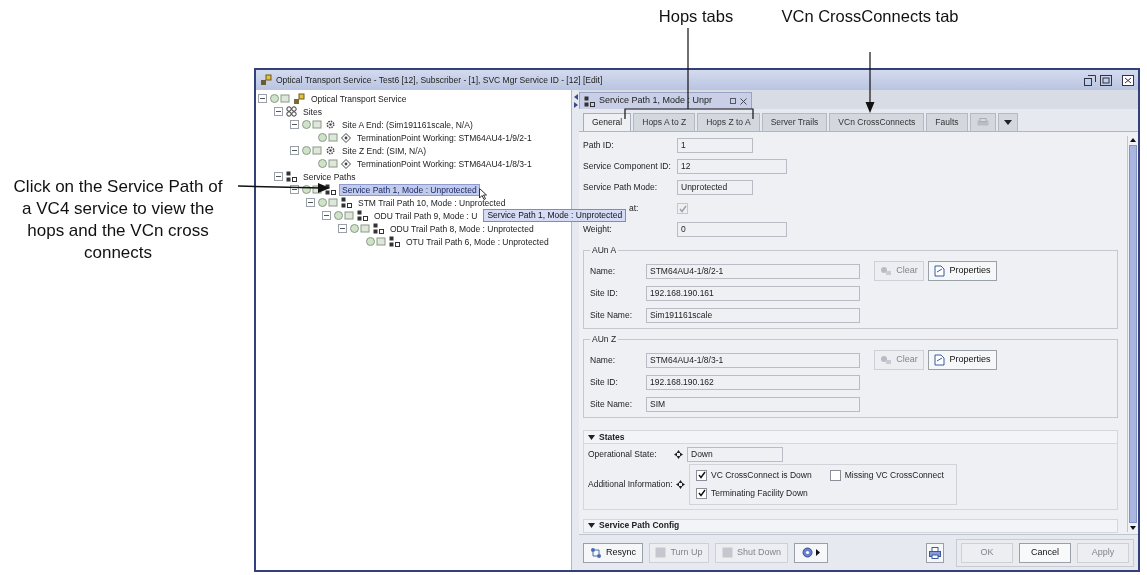  I want to click on minimize-icon, so click(733, 101).